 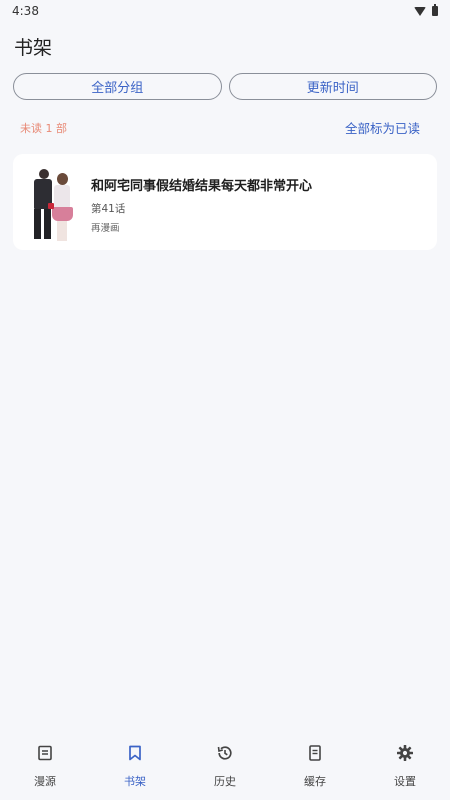 I want to click on status-icons, so click(x=426, y=10).